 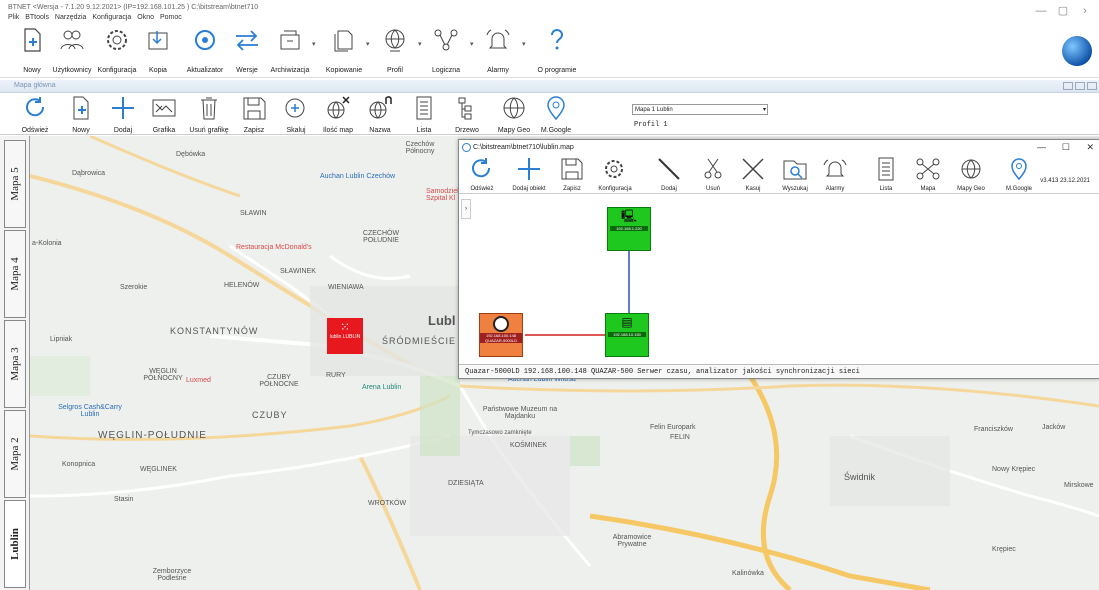 What do you see at coordinates (422, 44) in the screenshot?
I see `profile-dropdown-icon: ▾` at bounding box center [422, 44].